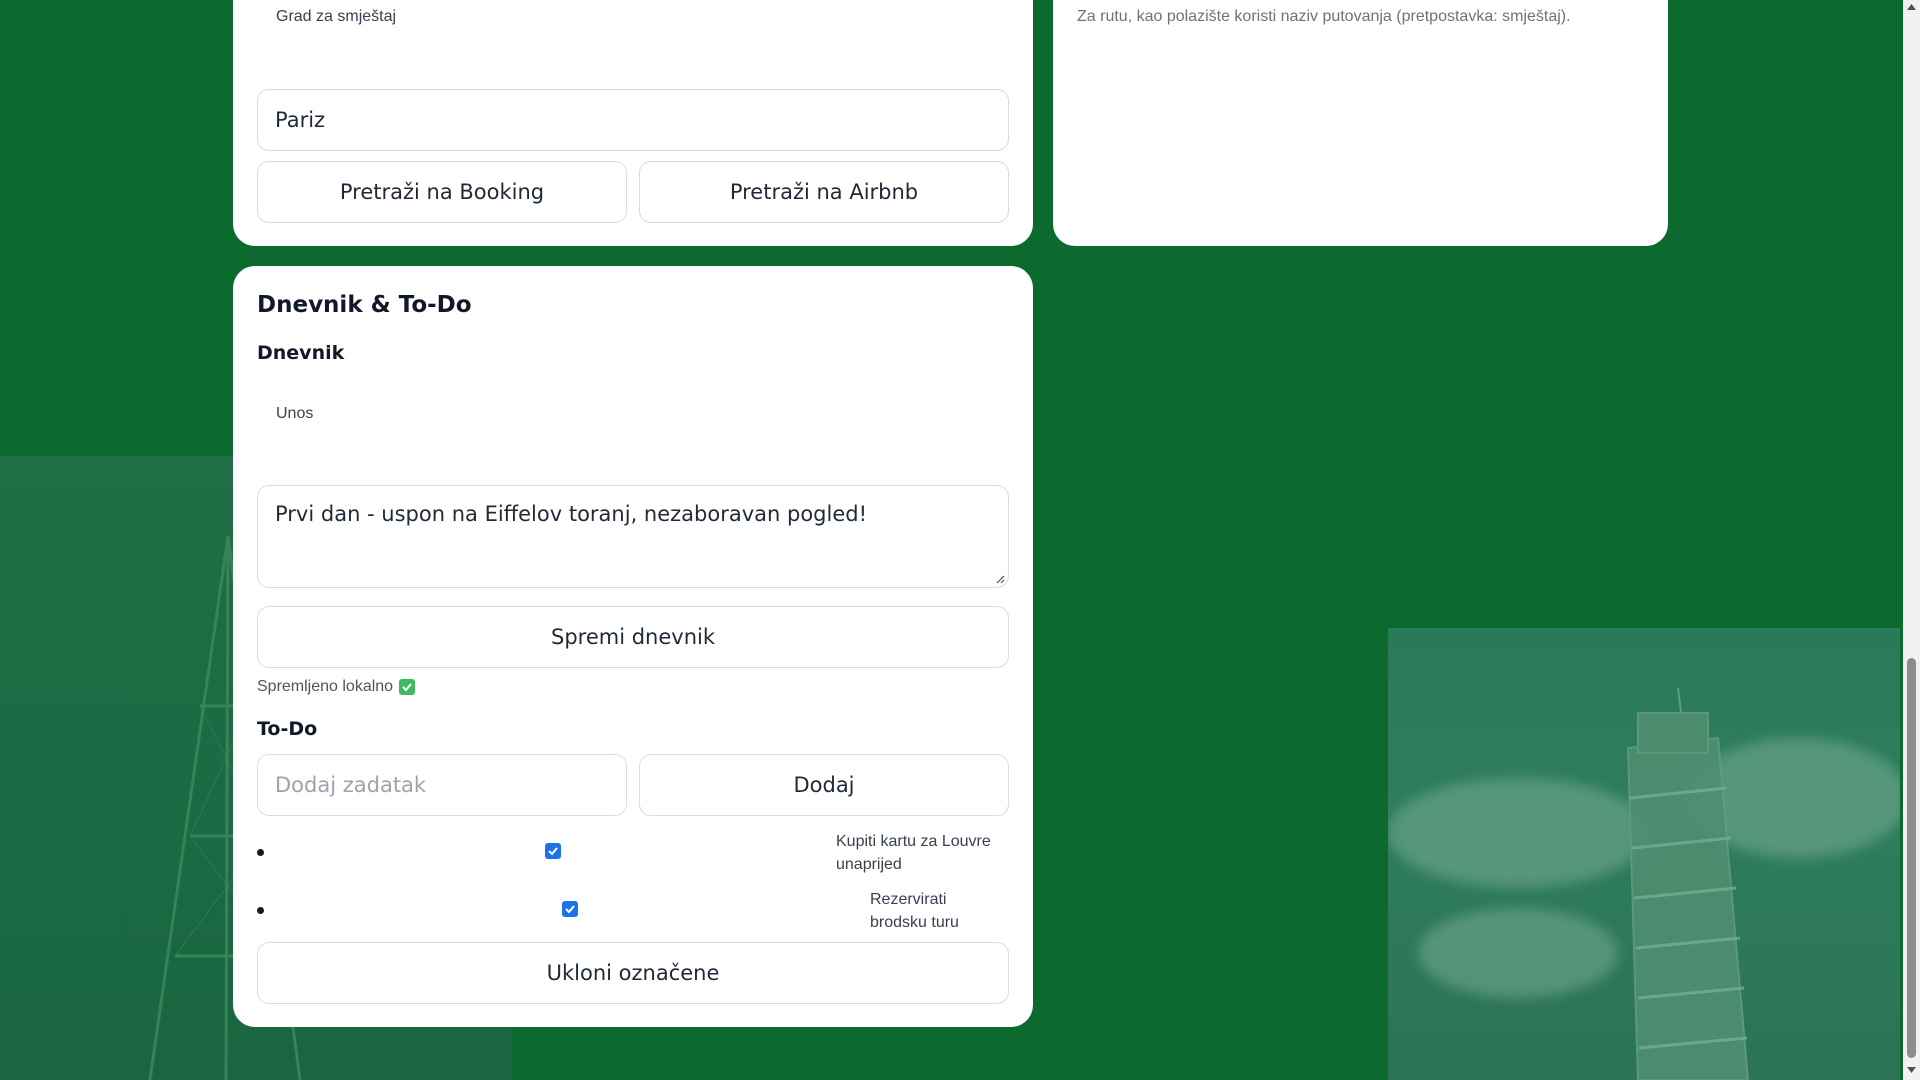  I want to click on vertical-scrollbar, so click(1911, 540).